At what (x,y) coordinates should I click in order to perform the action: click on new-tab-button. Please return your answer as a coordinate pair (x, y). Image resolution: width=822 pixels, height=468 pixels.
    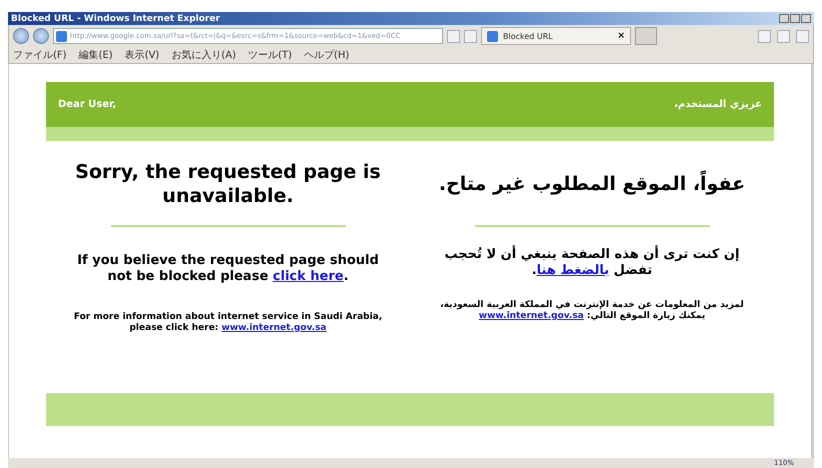
    Looking at the image, I should click on (646, 36).